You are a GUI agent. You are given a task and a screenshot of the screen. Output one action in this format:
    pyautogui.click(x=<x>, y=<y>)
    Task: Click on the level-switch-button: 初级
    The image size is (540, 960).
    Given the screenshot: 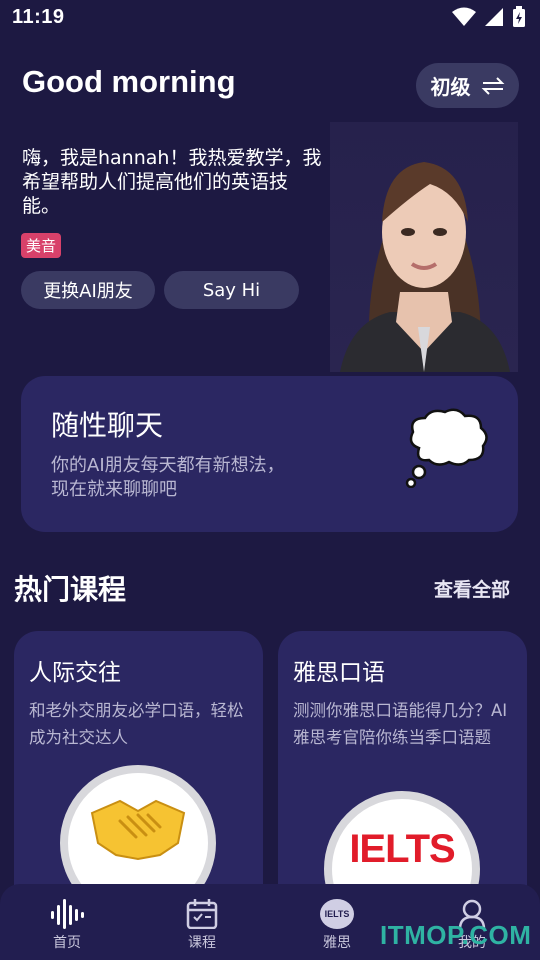 What is the action you would take?
    pyautogui.click(x=467, y=85)
    